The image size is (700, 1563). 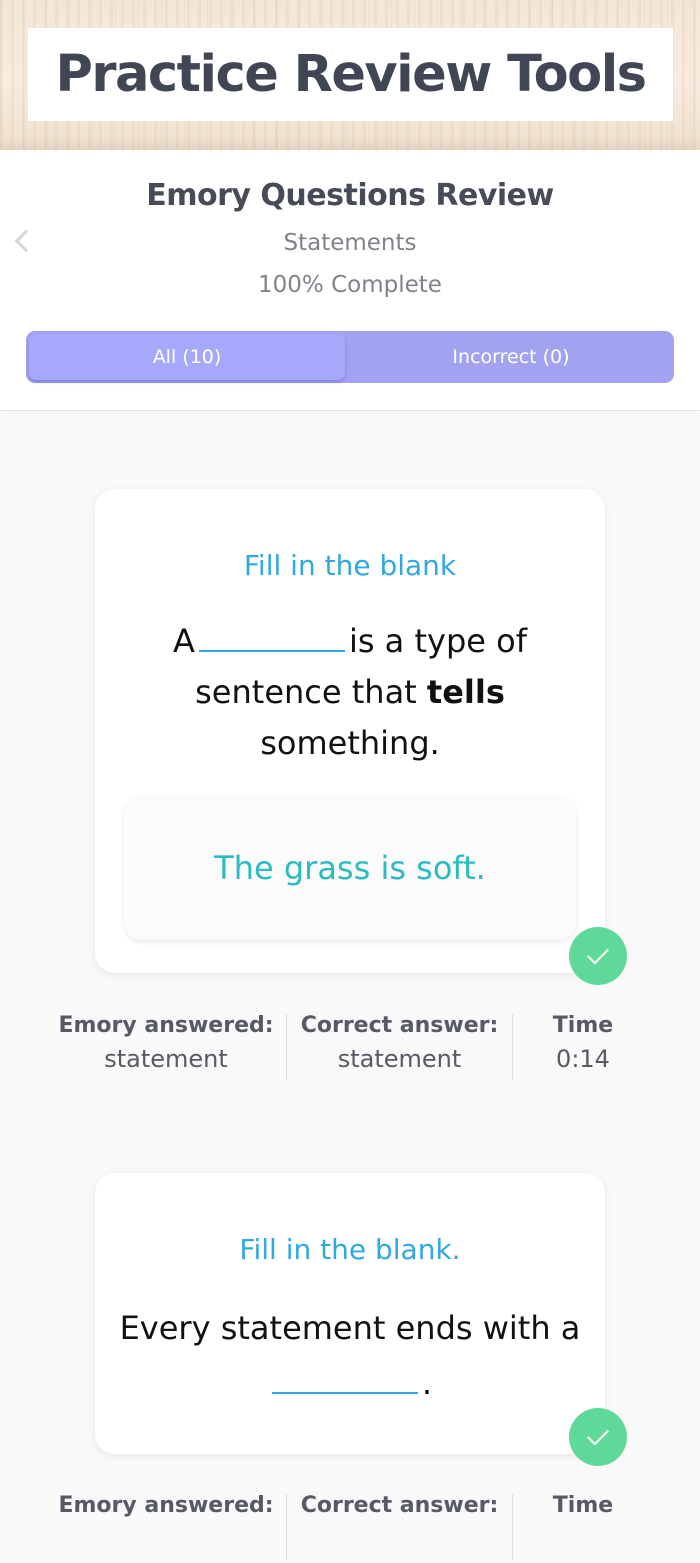 I want to click on progress-label: 100% Complete, so click(x=350, y=285).